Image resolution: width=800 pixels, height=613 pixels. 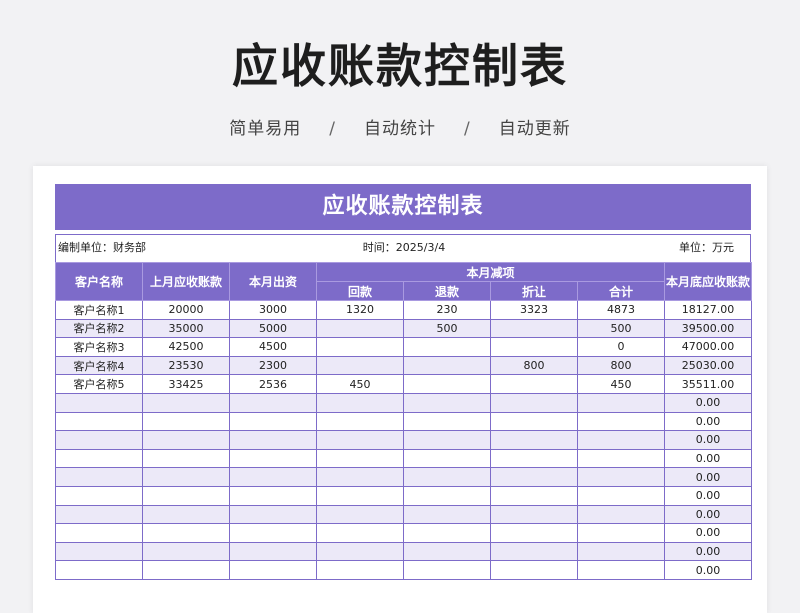 What do you see at coordinates (99, 310) in the screenshot?
I see `cell-customer: 客户名称1` at bounding box center [99, 310].